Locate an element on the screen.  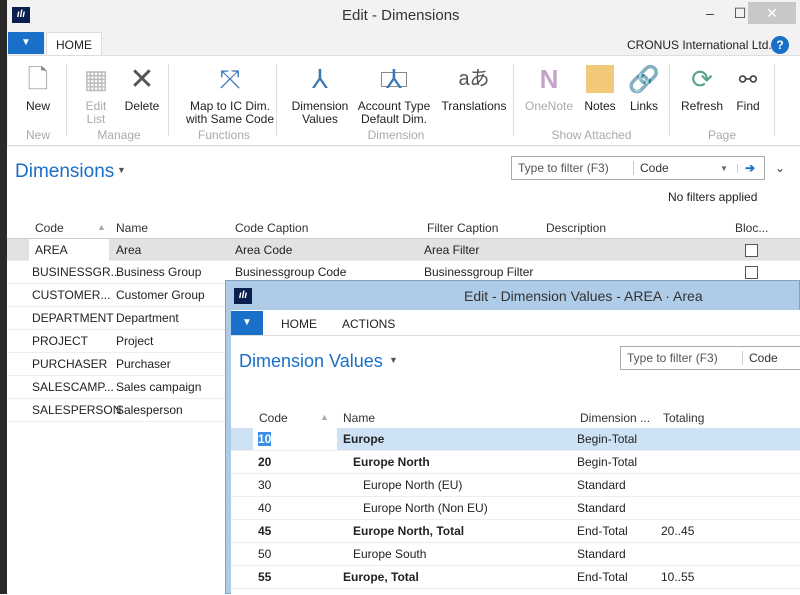
filter-box: Type to filter (F3) Code is located at coordinates (710, 358).